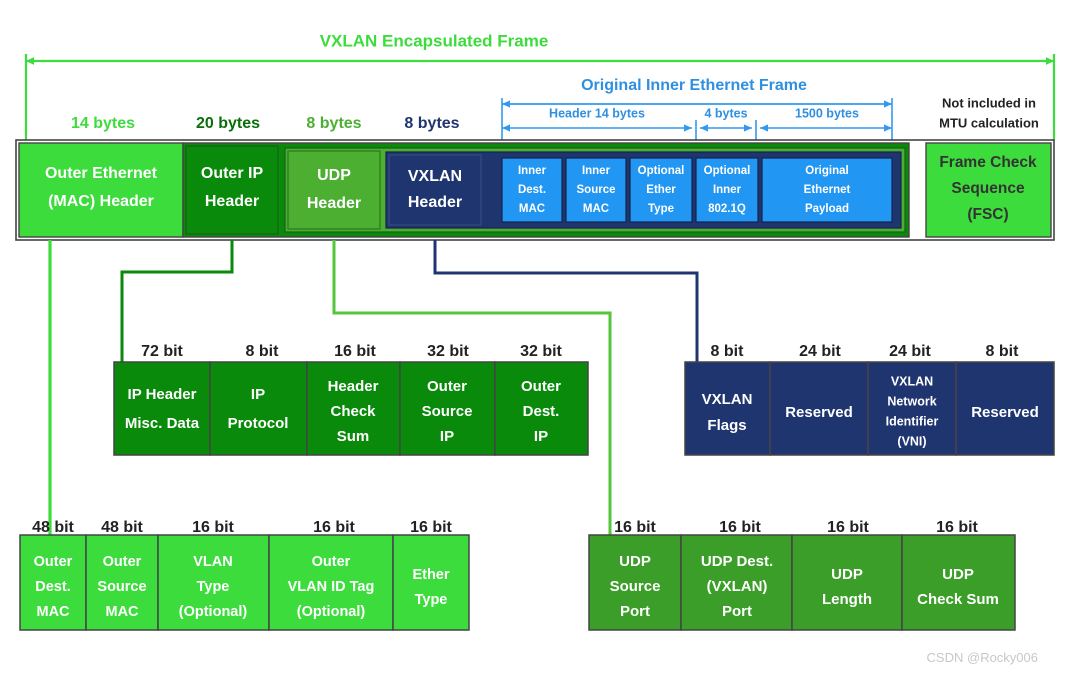 This screenshot has width=1080, height=679. What do you see at coordinates (53, 562) in the screenshot?
I see `block-outer-dest-mac-line0: Outer` at bounding box center [53, 562].